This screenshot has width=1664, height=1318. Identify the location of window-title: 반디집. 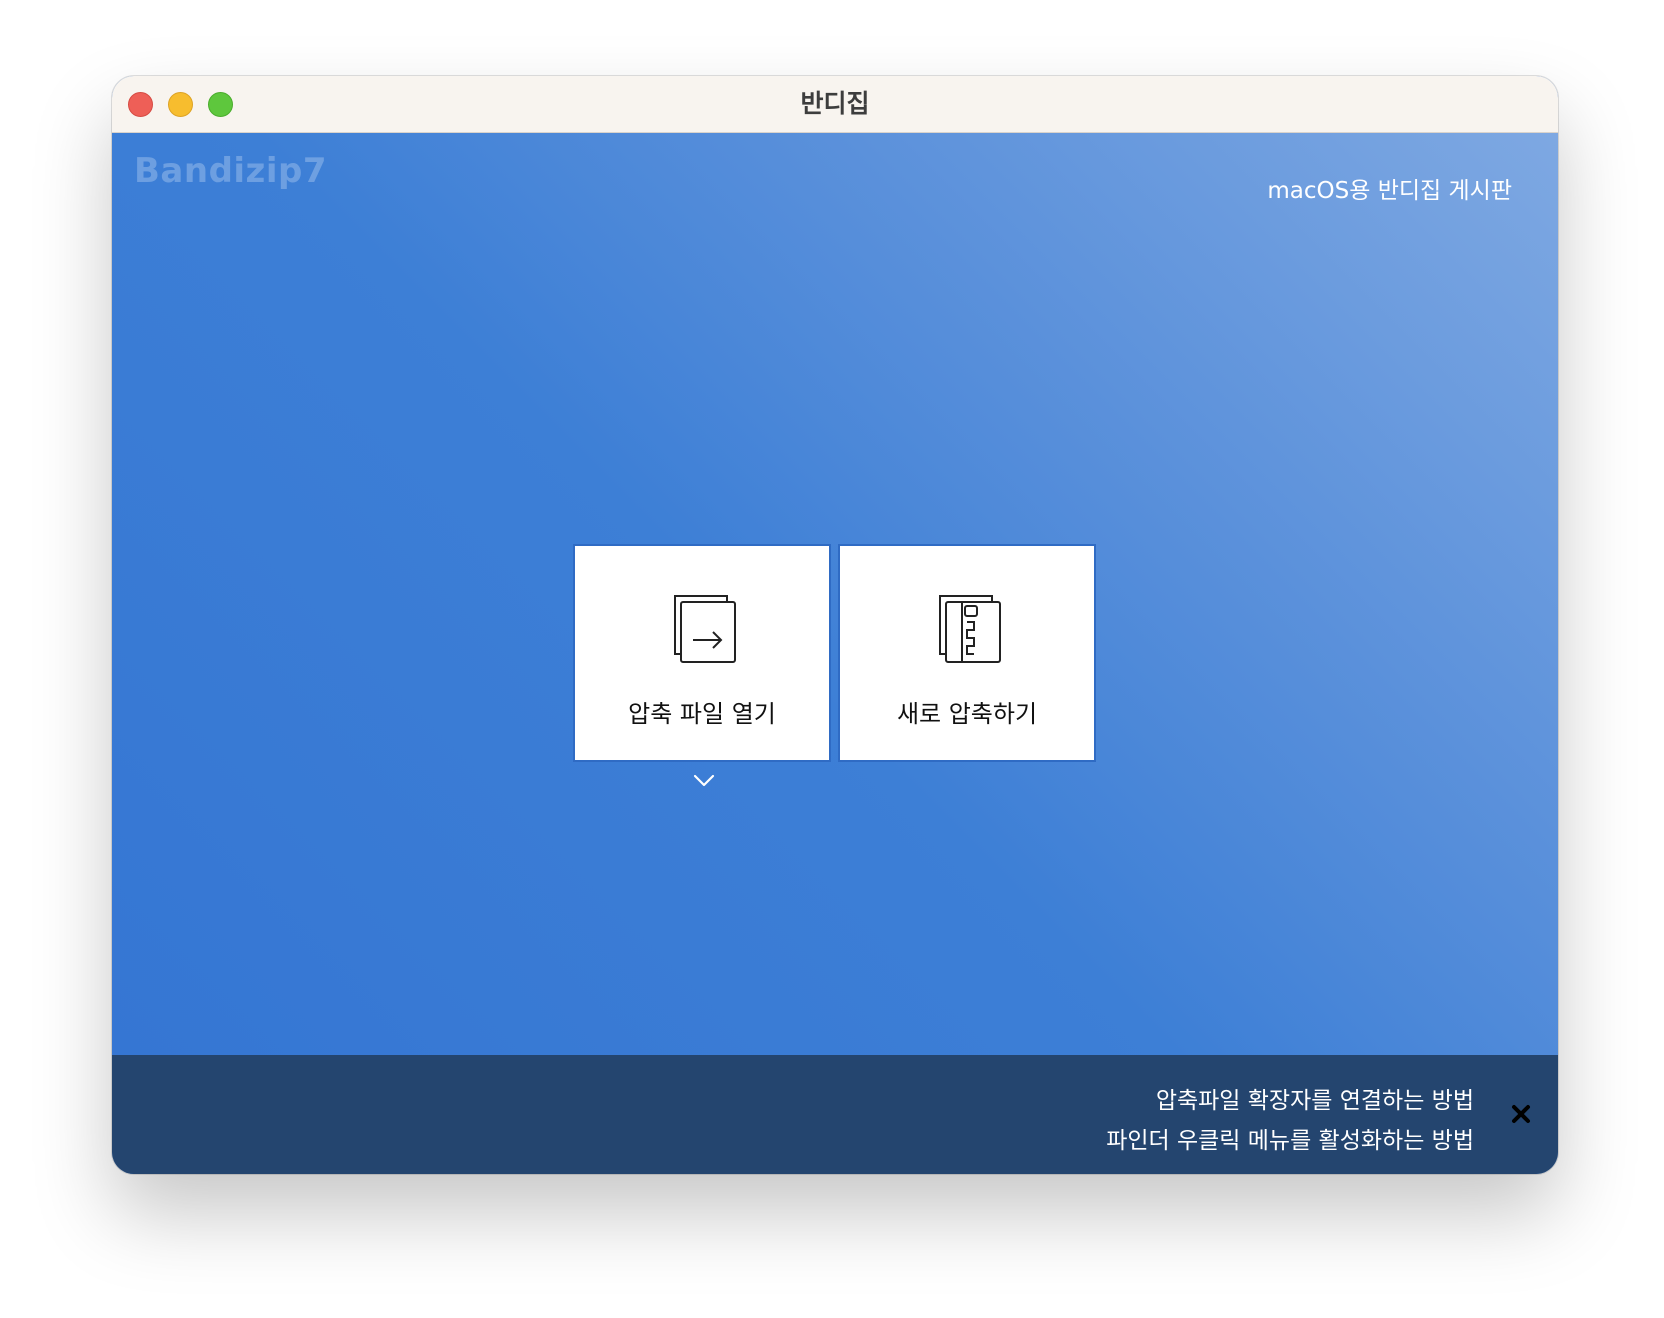
(835, 103).